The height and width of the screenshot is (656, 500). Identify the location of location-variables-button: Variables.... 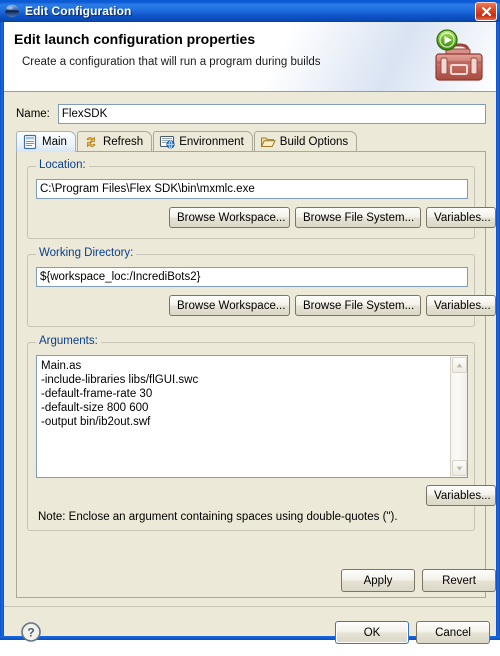
(461, 217).